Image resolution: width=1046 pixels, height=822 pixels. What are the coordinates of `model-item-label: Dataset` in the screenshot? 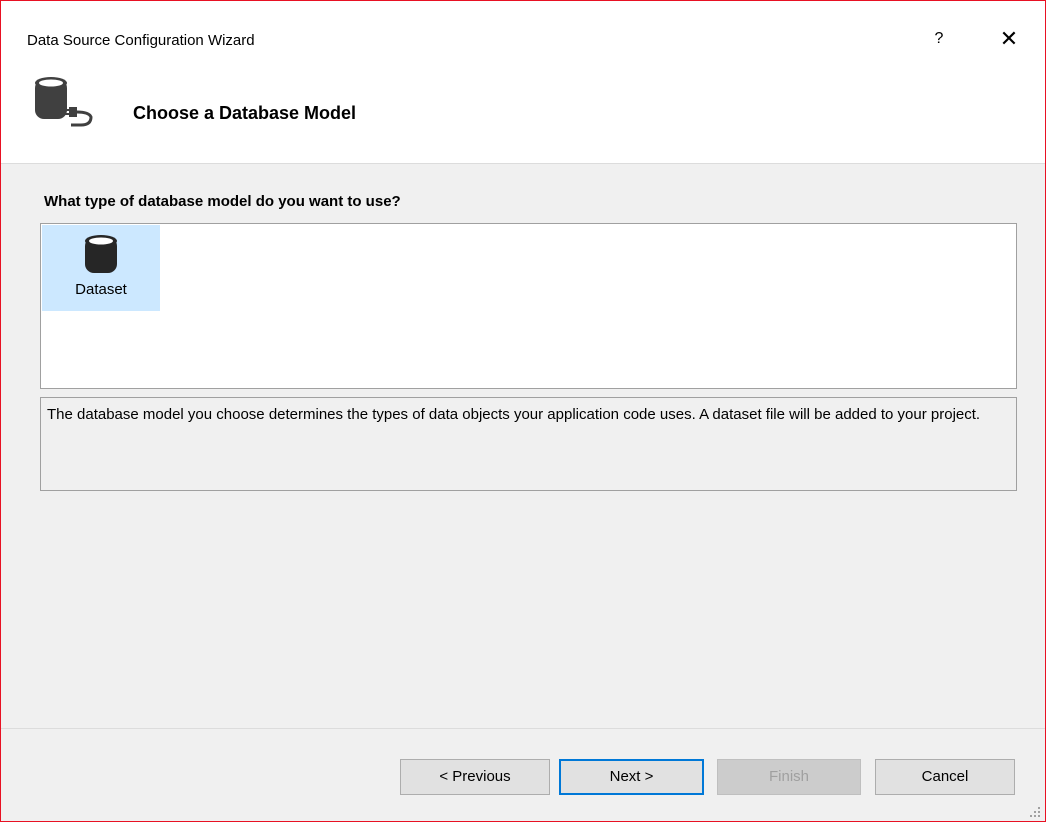 It's located at (101, 289).